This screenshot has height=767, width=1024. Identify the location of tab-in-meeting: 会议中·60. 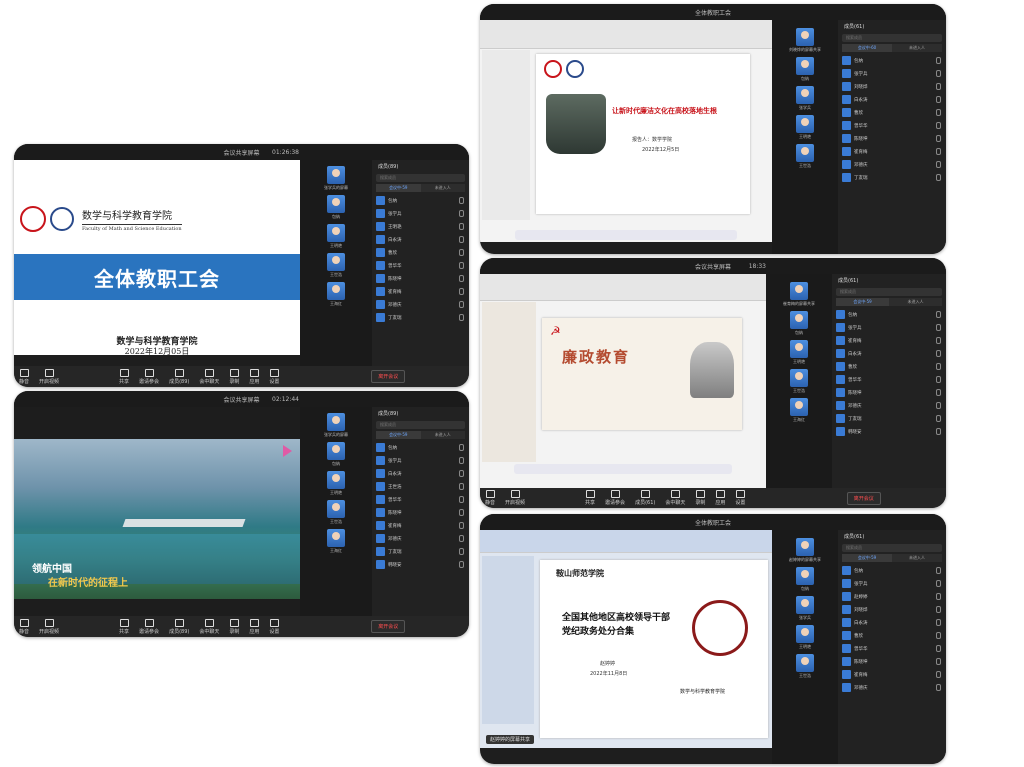
(867, 48).